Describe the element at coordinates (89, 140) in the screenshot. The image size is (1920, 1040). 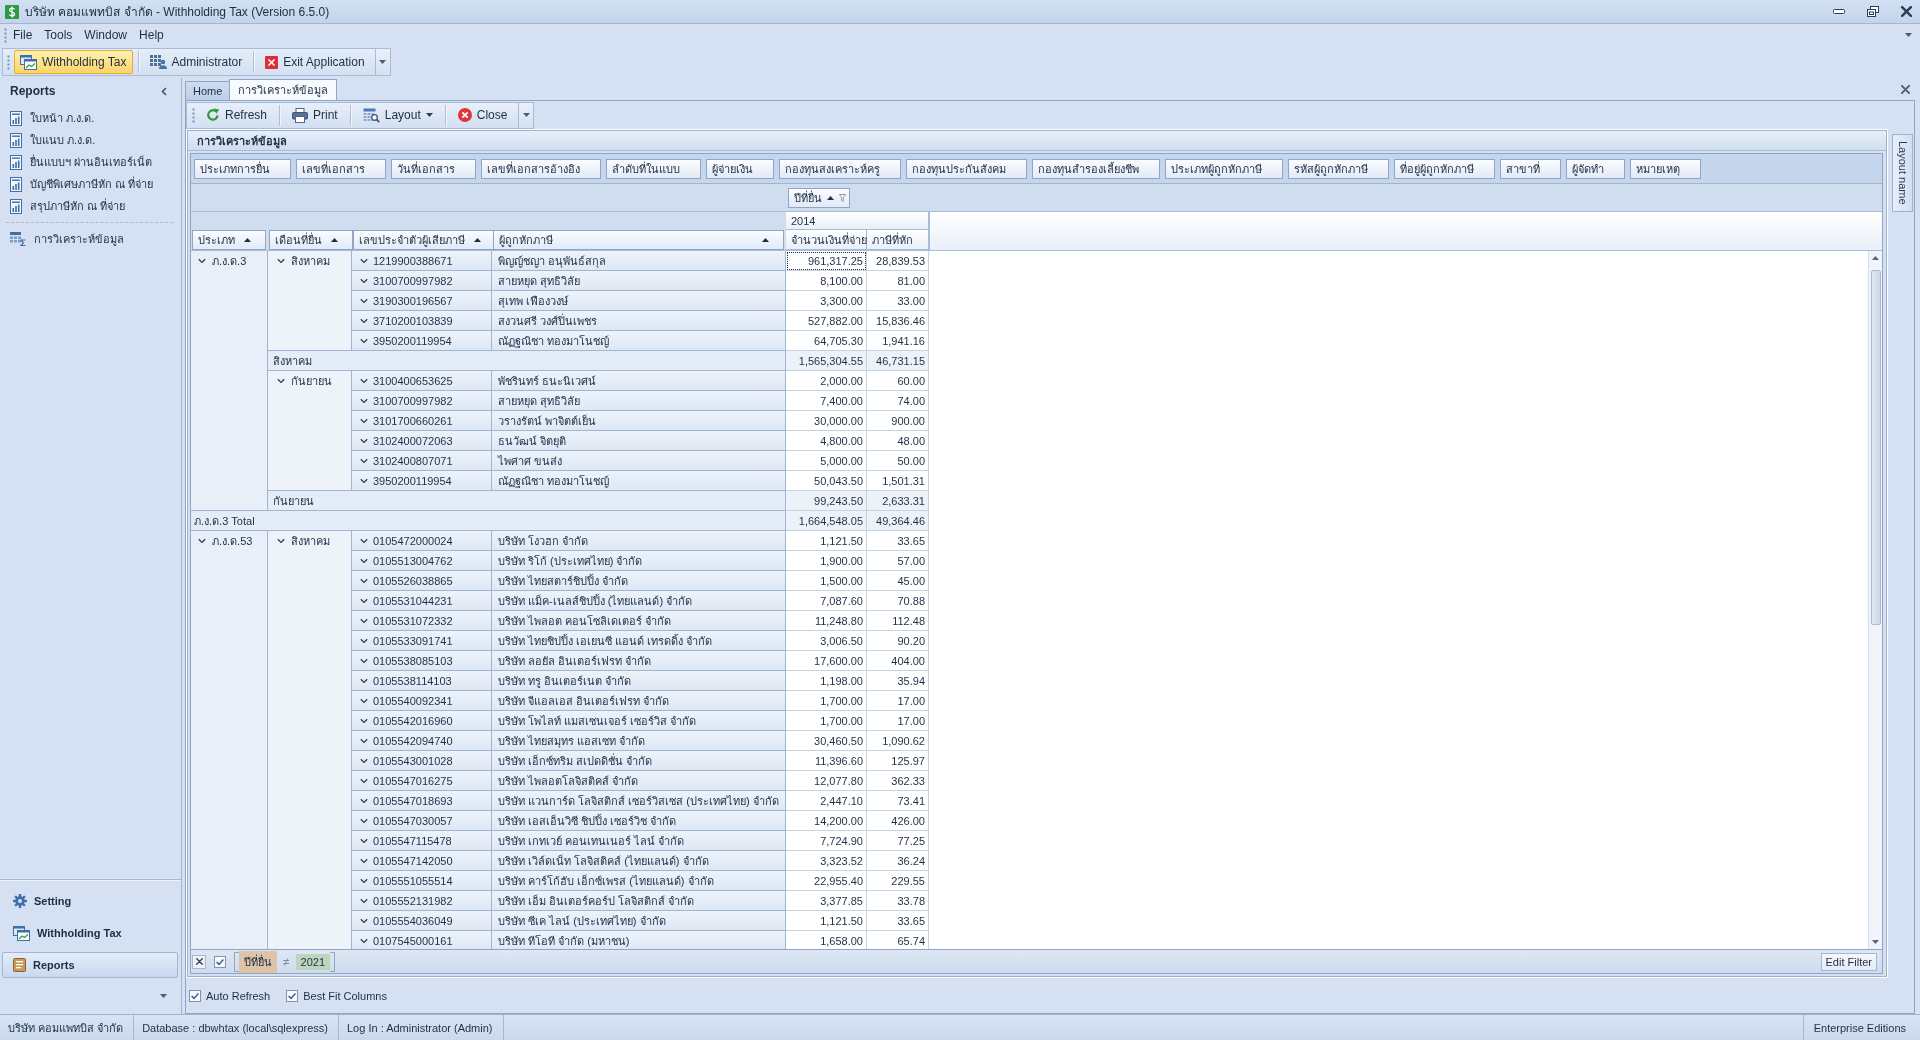
I see `sidebar-item: ใบแนบ ภ.ง.ด.` at that location.